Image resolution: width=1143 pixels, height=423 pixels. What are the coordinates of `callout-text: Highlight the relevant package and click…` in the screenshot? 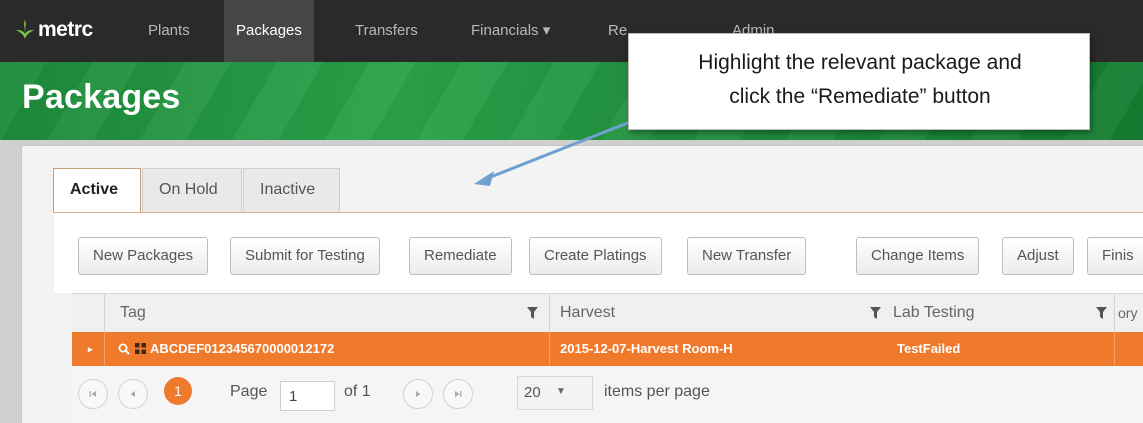 It's located at (860, 80).